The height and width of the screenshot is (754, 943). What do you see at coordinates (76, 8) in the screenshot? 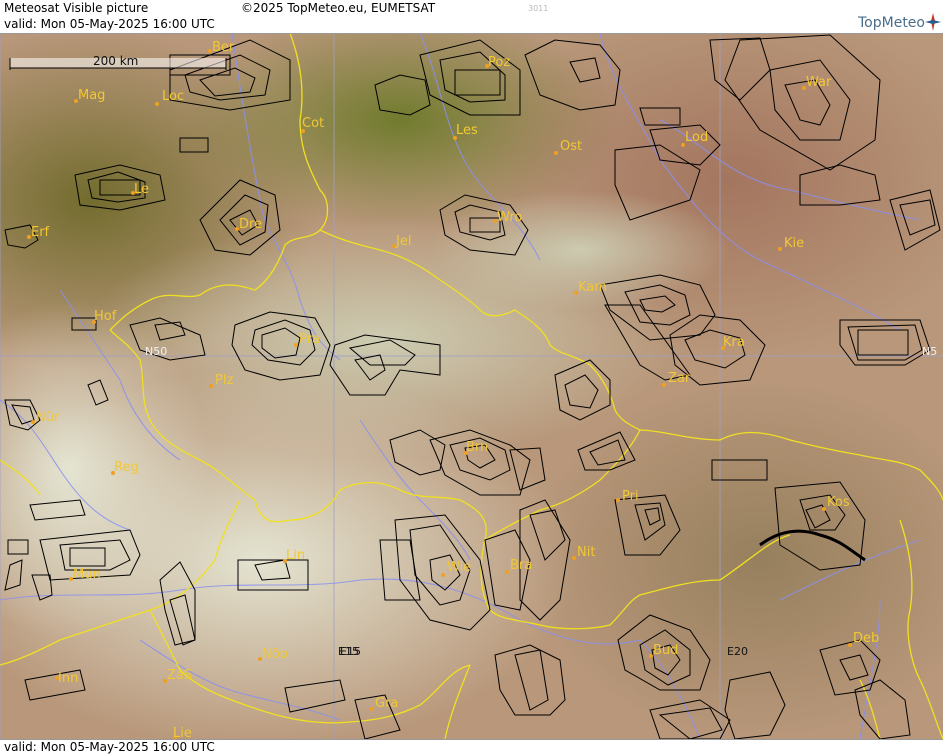
I see `image-title: Meteosat Visible picture` at bounding box center [76, 8].